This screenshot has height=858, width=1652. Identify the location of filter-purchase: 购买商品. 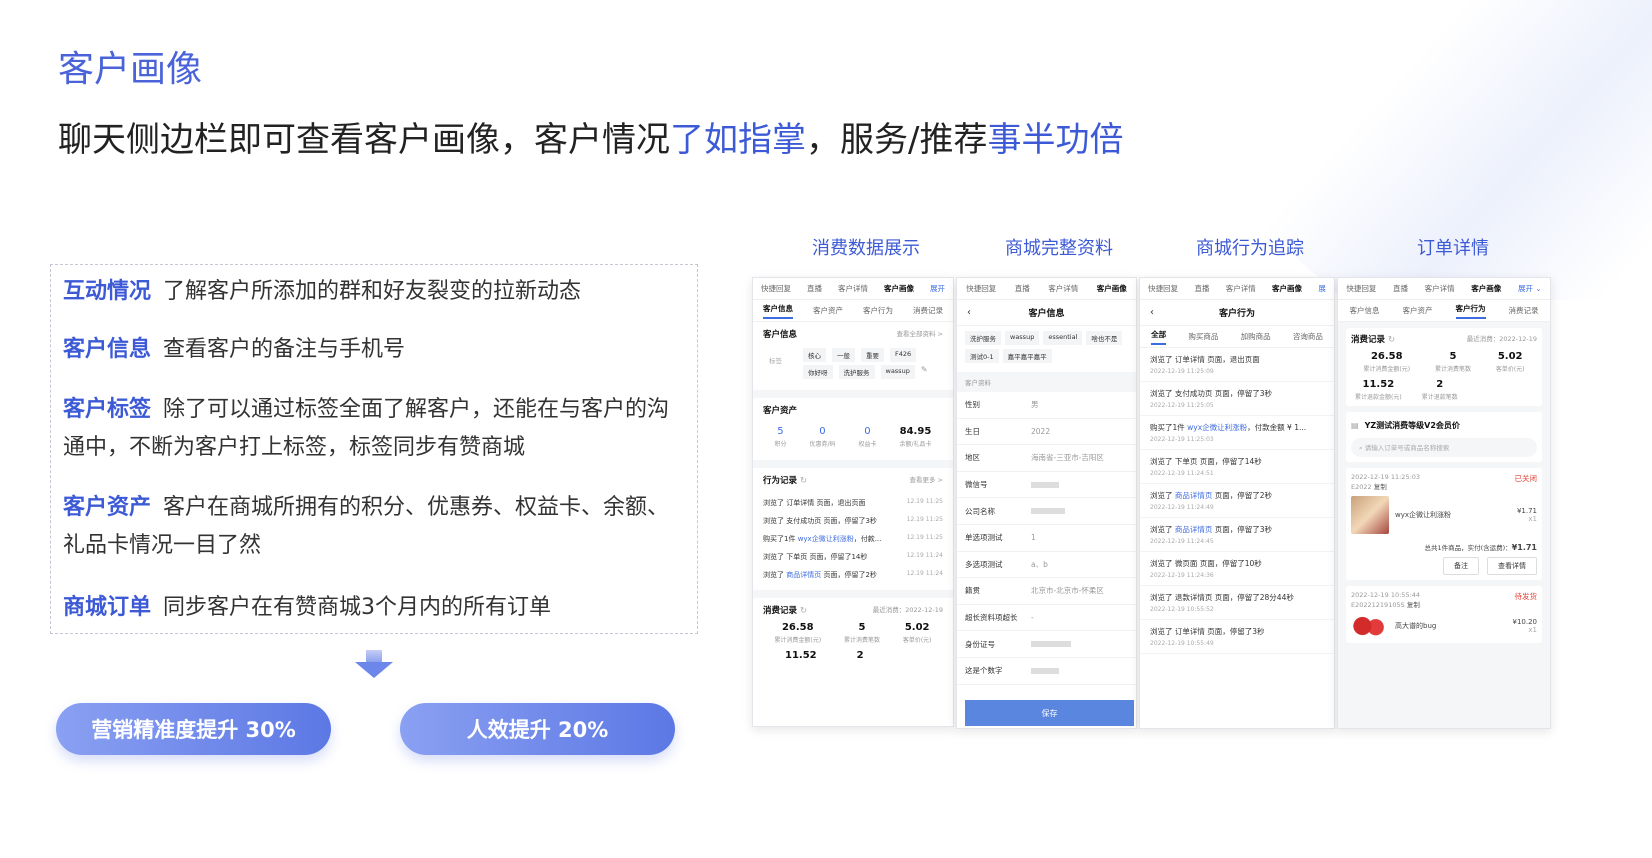
(1203, 336).